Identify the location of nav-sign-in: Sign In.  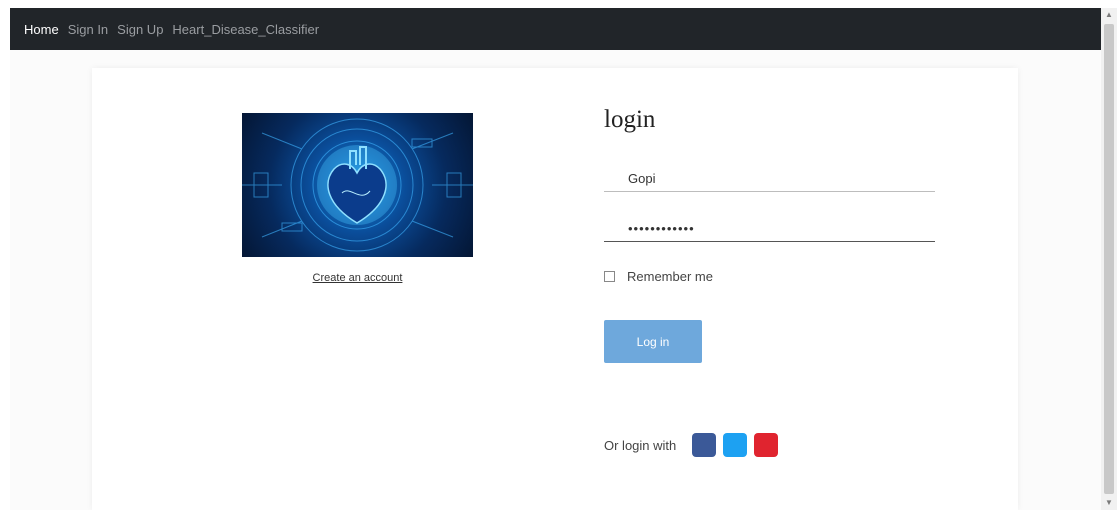
(88, 29).